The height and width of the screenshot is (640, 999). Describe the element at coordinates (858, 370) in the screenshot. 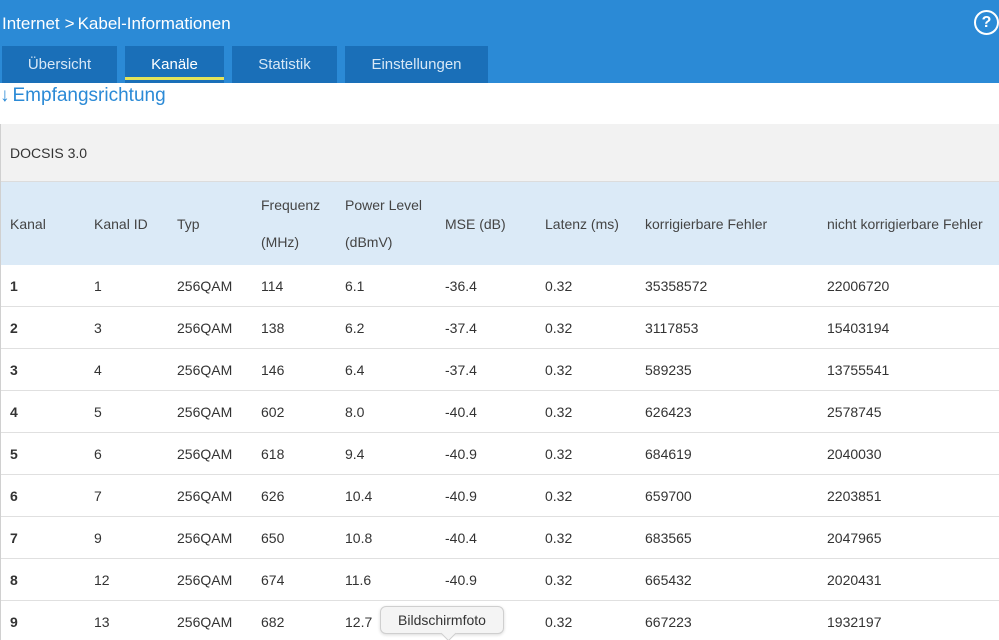

I see `cell-nicht-korrigierbare-fehler: 13755541` at that location.